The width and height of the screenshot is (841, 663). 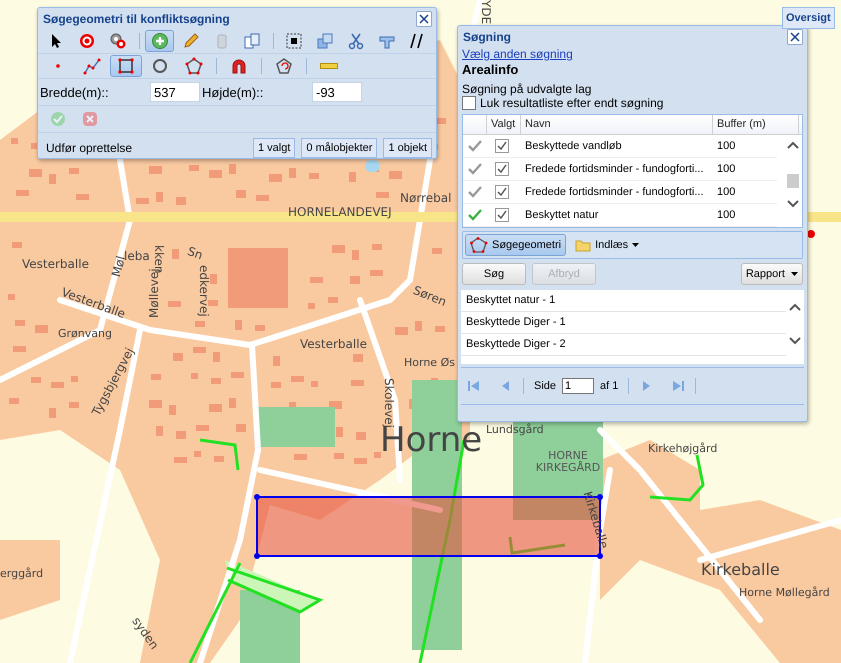 What do you see at coordinates (545, 386) in the screenshot?
I see `page-label: Side` at bounding box center [545, 386].